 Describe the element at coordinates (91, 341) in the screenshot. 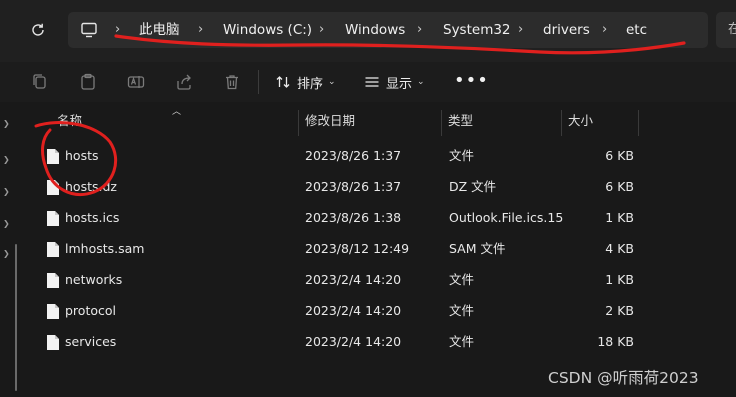

I see `file-name: services` at that location.